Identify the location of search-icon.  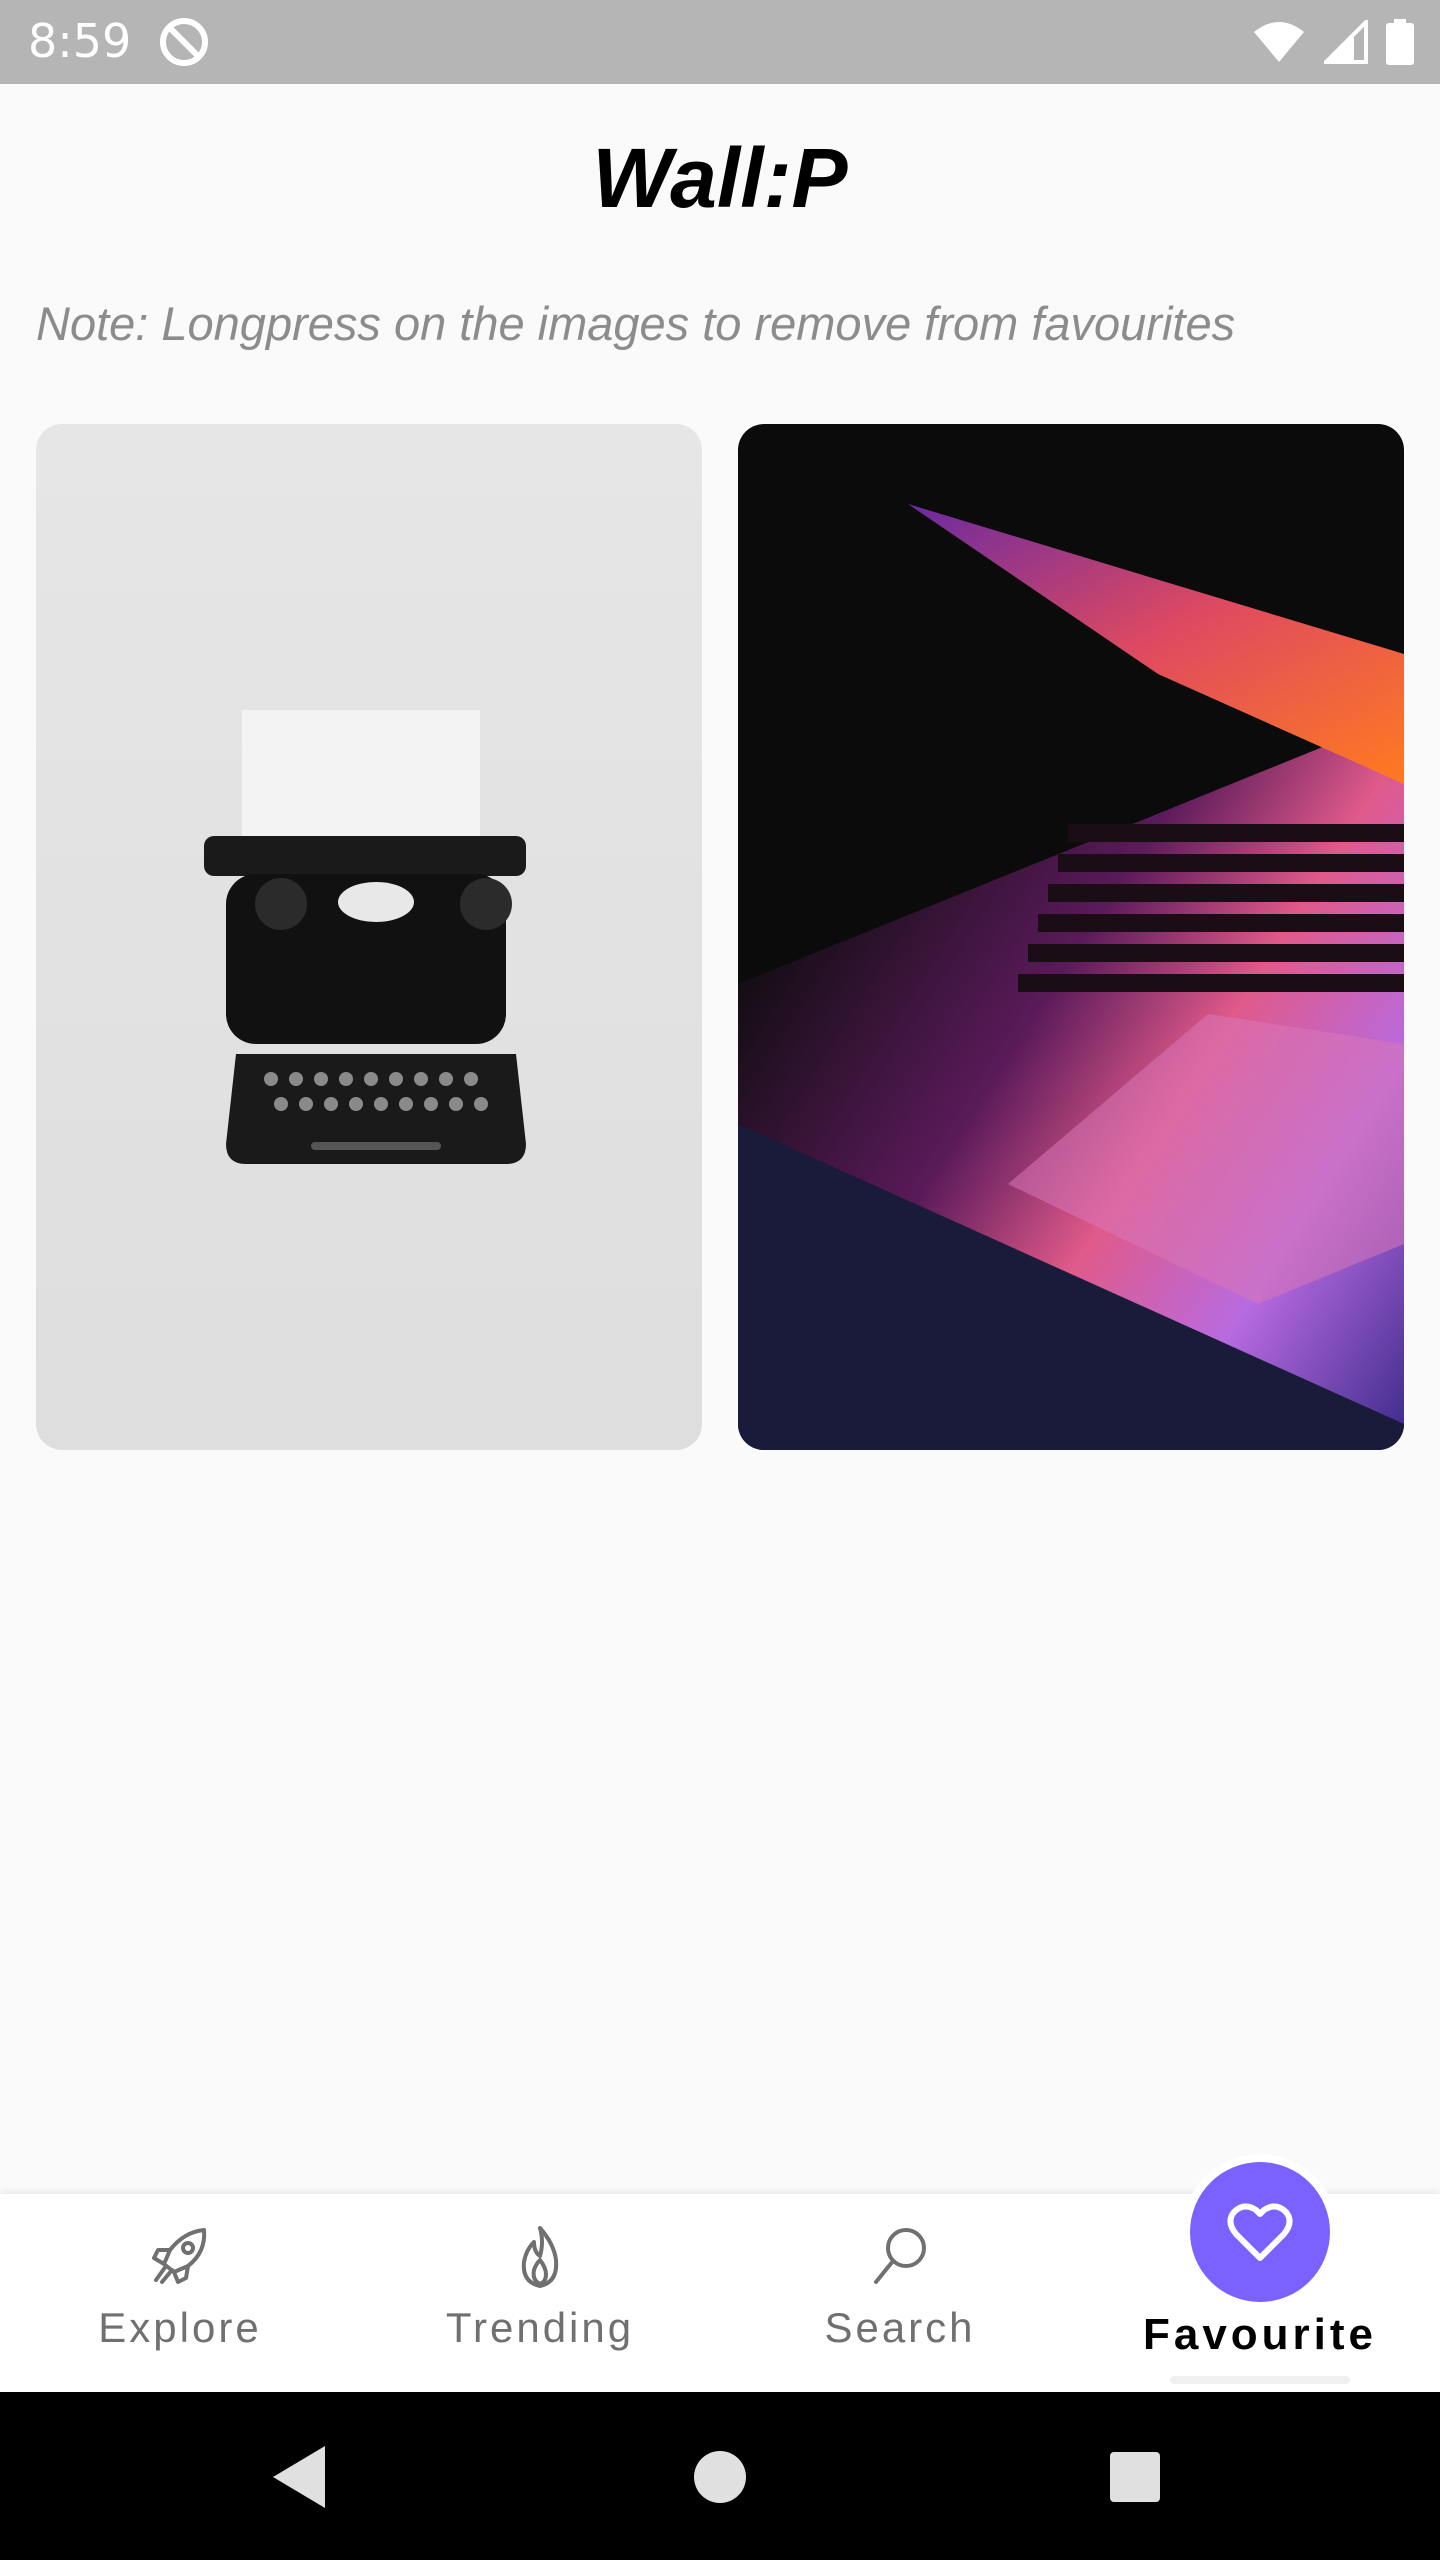
(900, 2256).